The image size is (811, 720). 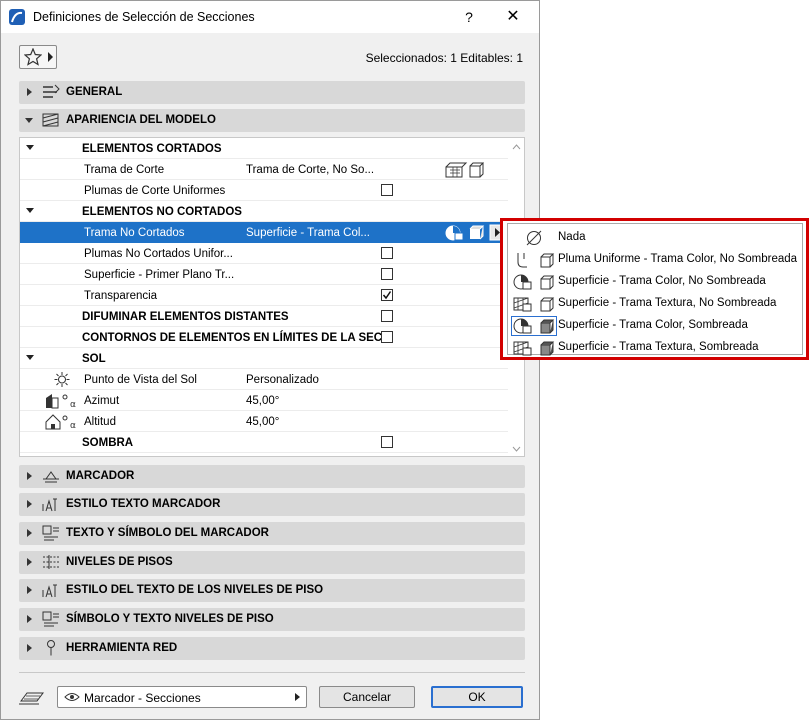 What do you see at coordinates (50, 120) in the screenshot?
I see `model-appearance-icon` at bounding box center [50, 120].